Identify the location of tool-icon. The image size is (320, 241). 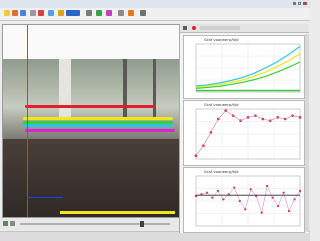
(121, 13).